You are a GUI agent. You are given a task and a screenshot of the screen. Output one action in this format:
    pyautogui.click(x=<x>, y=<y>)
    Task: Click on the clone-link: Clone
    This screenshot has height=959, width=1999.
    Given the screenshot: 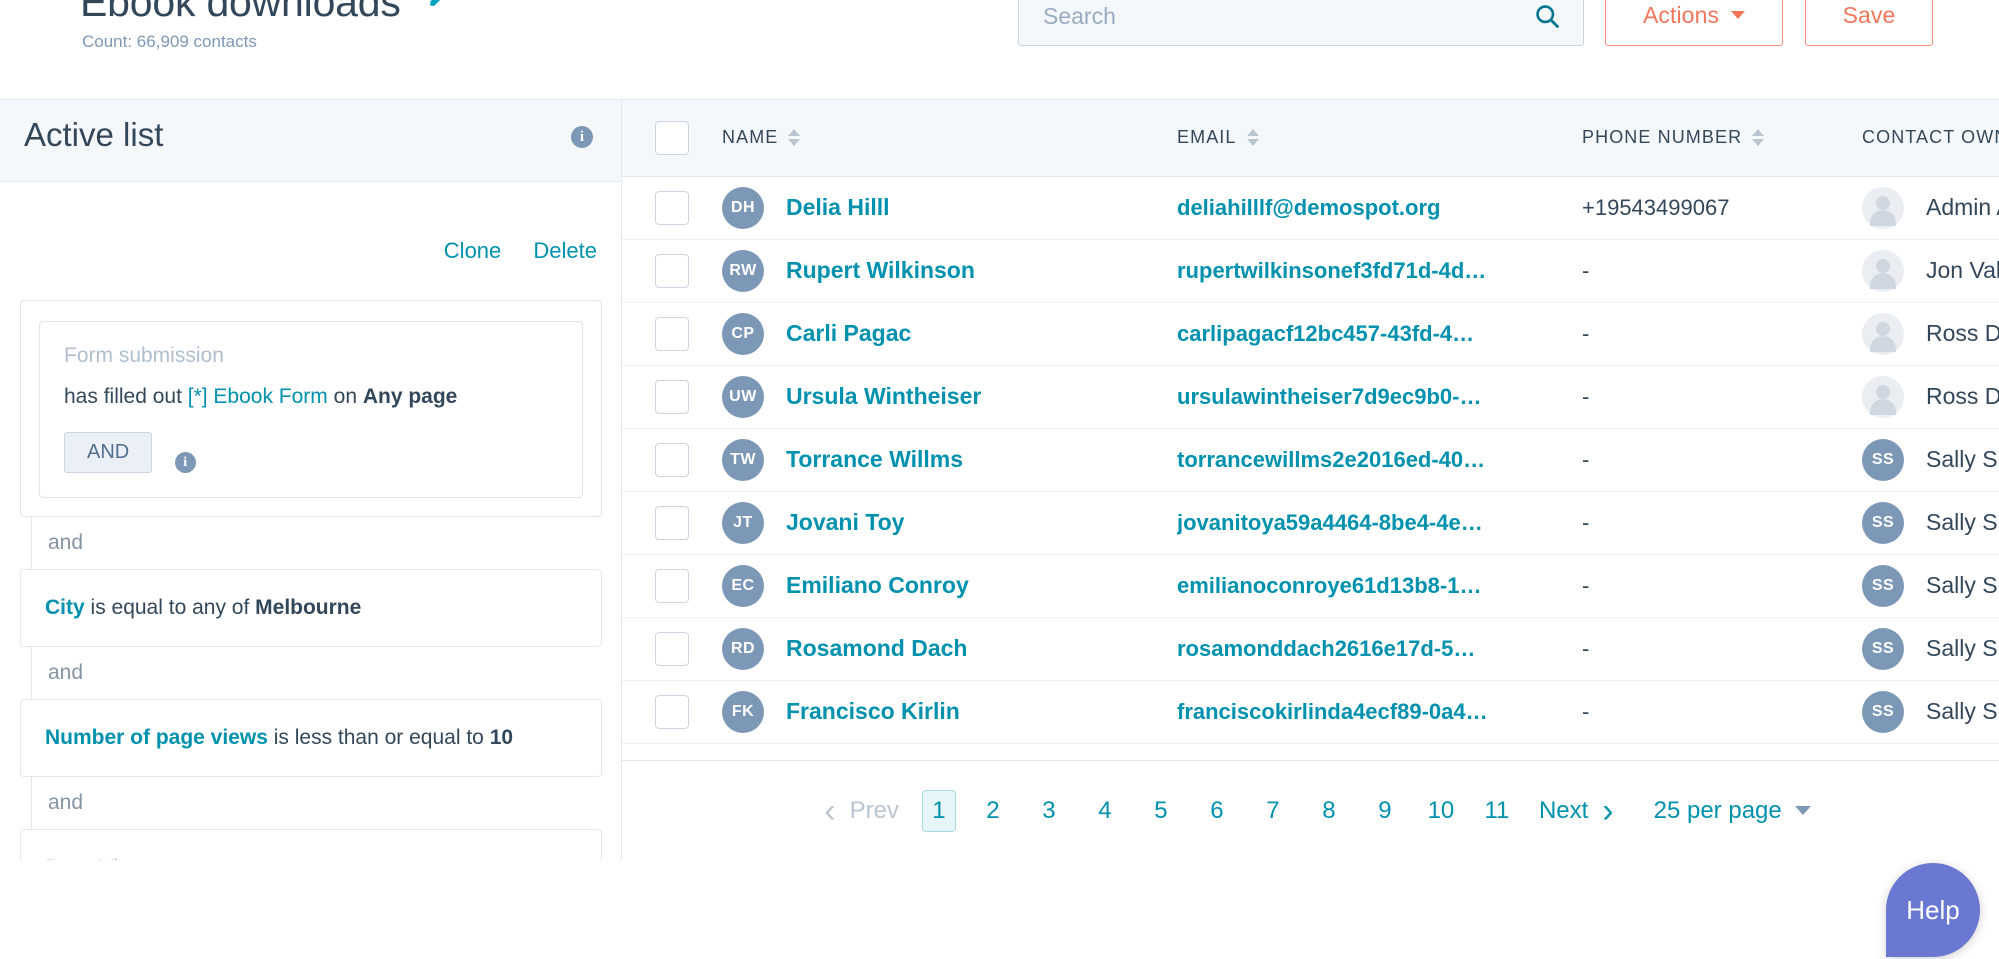 What is the action you would take?
    pyautogui.click(x=472, y=250)
    